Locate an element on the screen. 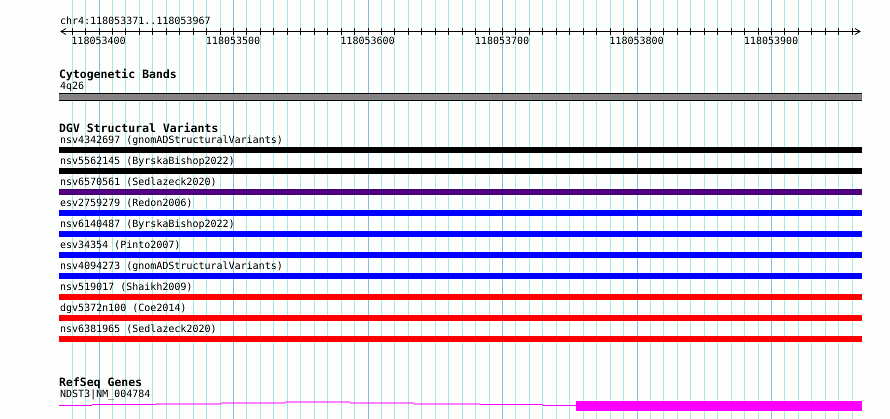 This screenshot has height=419, width=890. variant-label: nsv6381965 (Sedlazeck2020) is located at coordinates (138, 329).